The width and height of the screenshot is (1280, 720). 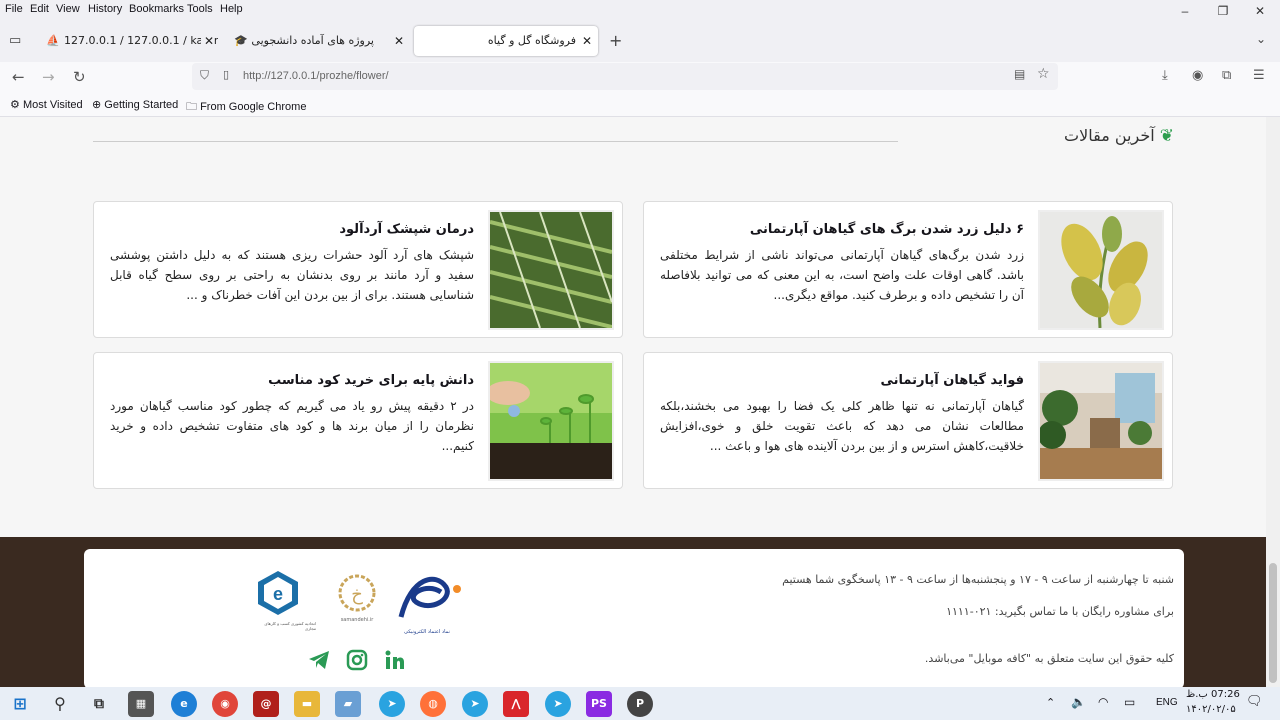 I want to click on acrobat-icon: ⋀, so click(x=516, y=704).